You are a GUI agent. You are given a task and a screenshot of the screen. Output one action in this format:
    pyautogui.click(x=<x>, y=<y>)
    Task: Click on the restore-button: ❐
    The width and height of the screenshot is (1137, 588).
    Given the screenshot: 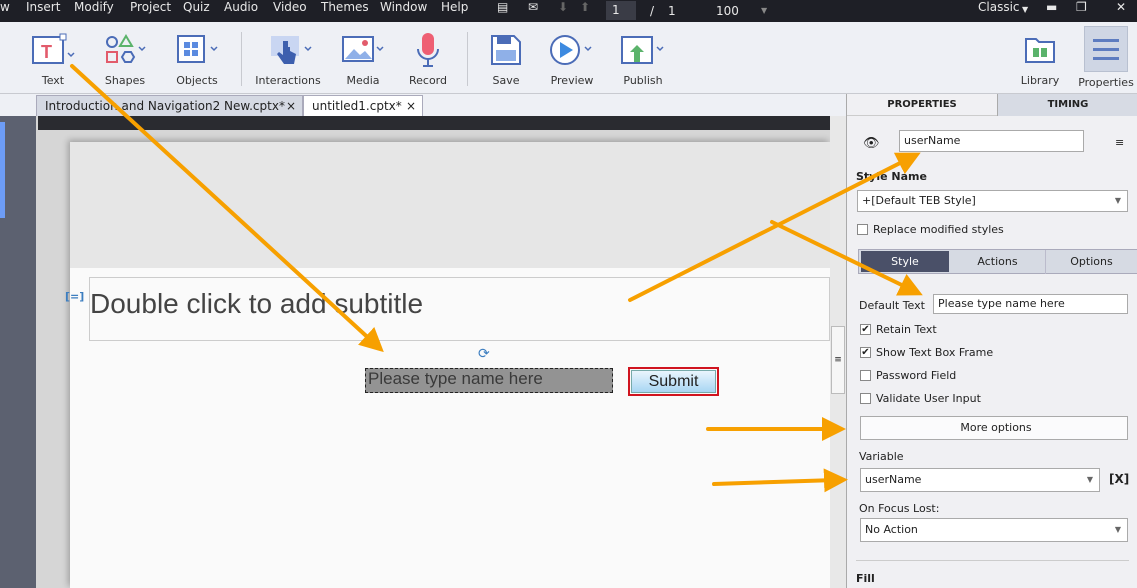 What is the action you would take?
    pyautogui.click(x=1081, y=7)
    